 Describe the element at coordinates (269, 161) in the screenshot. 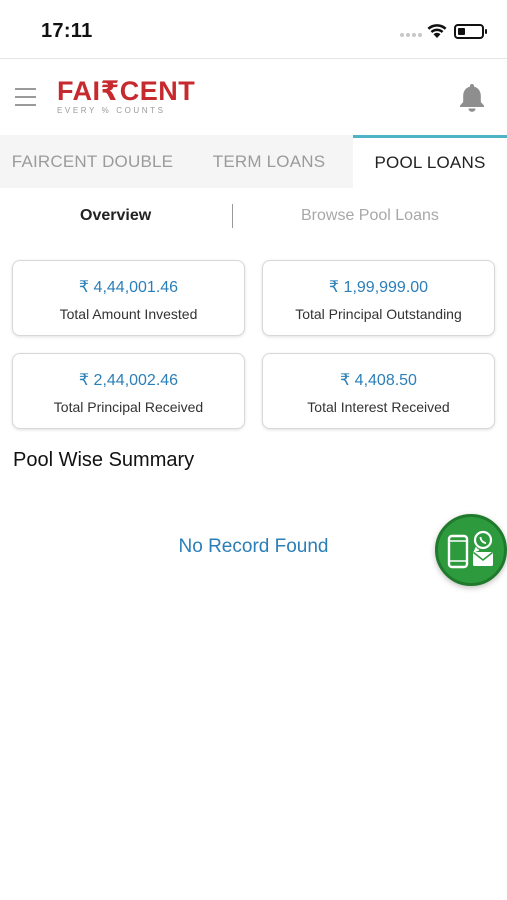

I see `tab-term-loans: TERM LOANS` at that location.